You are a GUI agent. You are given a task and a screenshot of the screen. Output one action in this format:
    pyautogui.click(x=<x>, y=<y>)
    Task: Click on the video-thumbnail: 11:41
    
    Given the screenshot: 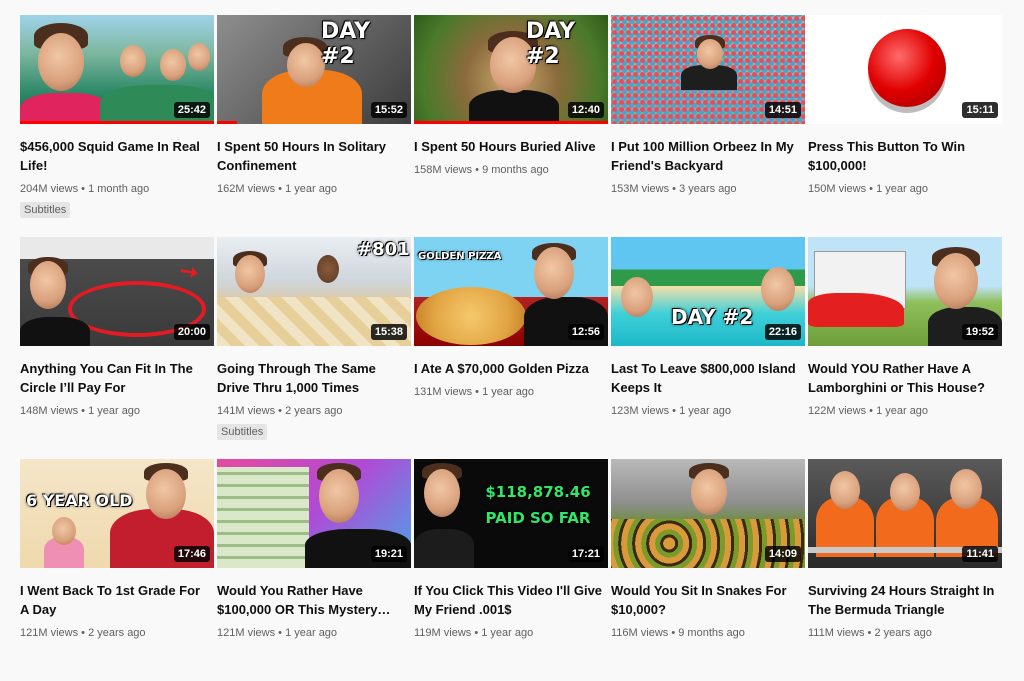 What is the action you would take?
    pyautogui.click(x=905, y=513)
    